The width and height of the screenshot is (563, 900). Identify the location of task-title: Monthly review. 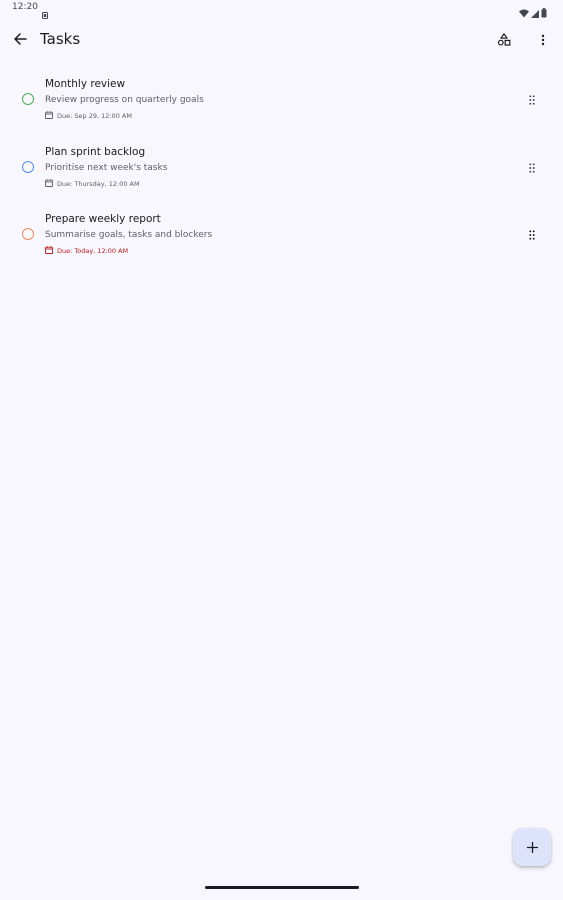
(85, 84).